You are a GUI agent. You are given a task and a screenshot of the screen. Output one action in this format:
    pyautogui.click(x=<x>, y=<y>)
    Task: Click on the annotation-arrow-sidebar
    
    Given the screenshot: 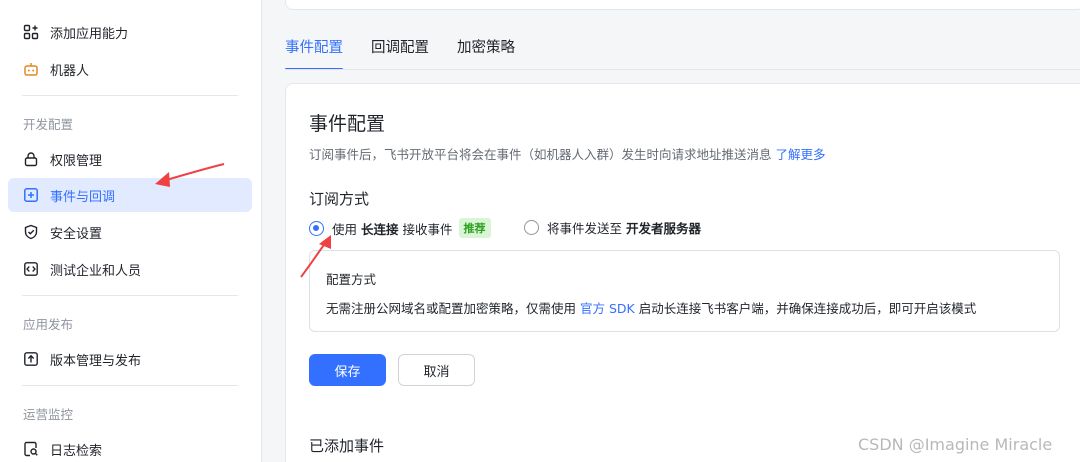 What is the action you would take?
    pyautogui.click(x=190, y=175)
    